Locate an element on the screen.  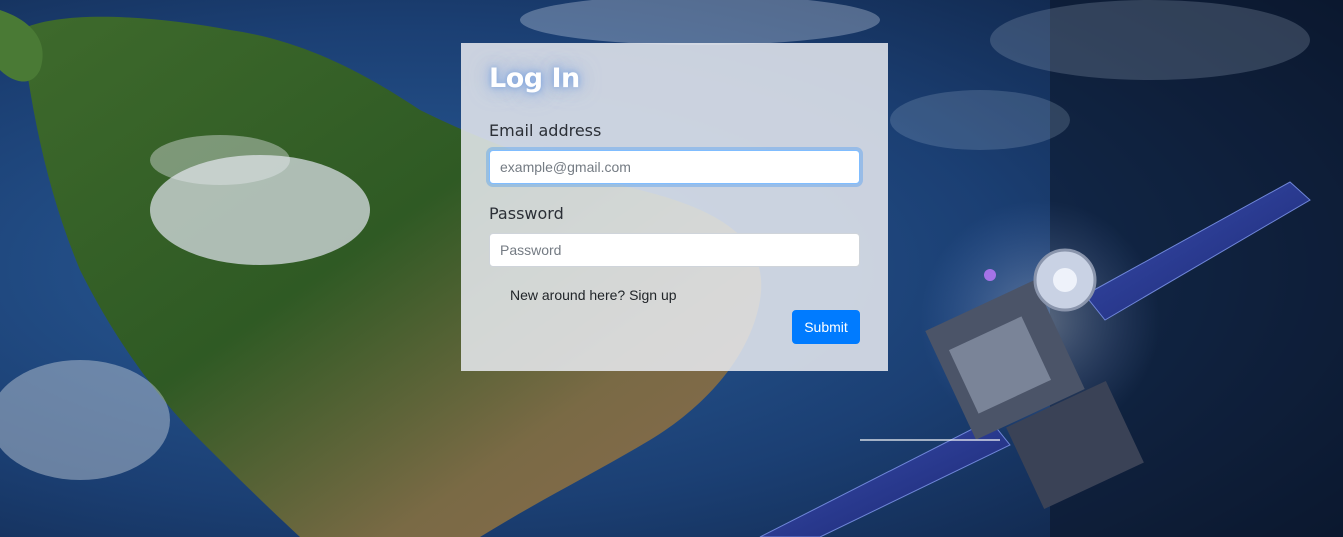
signup-link: New around here? Sign up is located at coordinates (593, 295).